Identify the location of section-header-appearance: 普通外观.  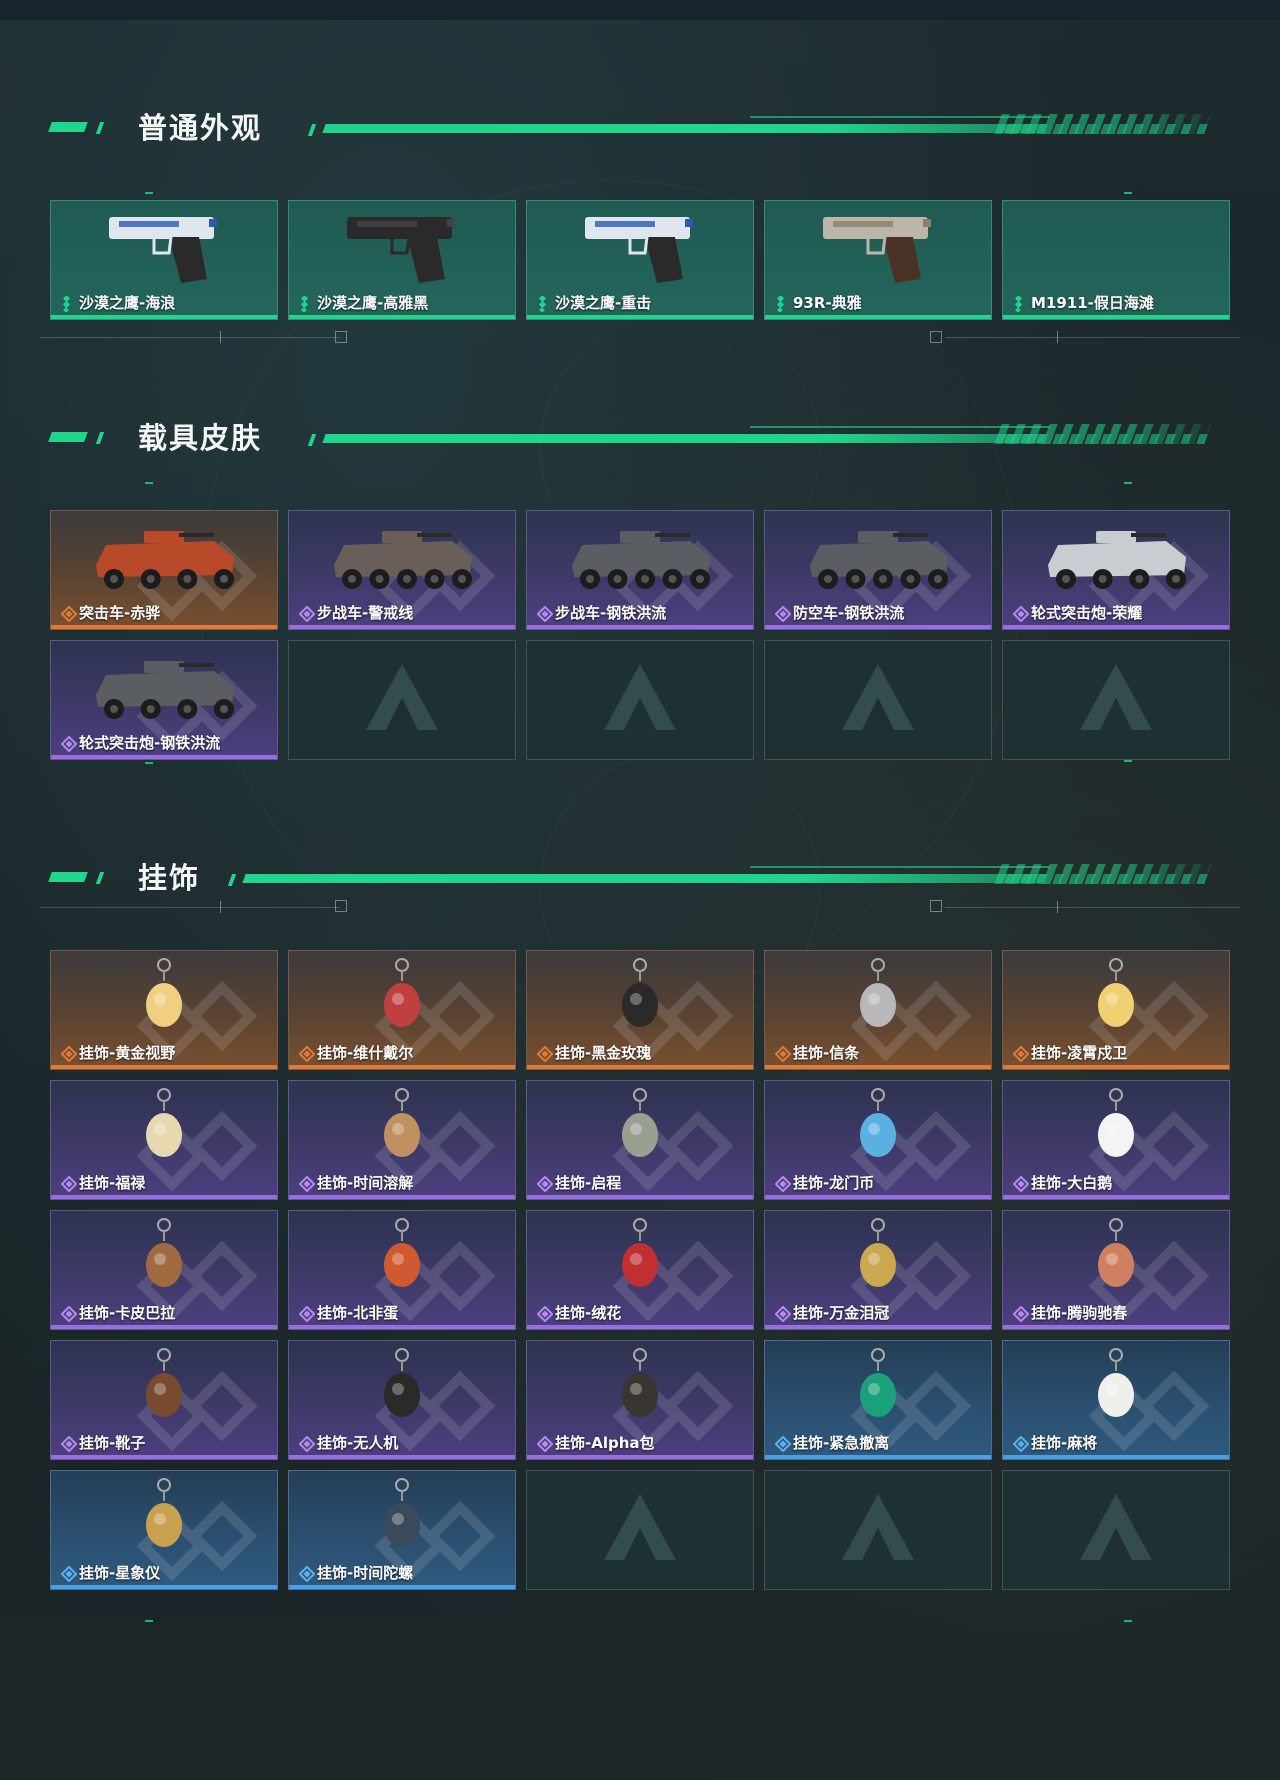
(630, 128).